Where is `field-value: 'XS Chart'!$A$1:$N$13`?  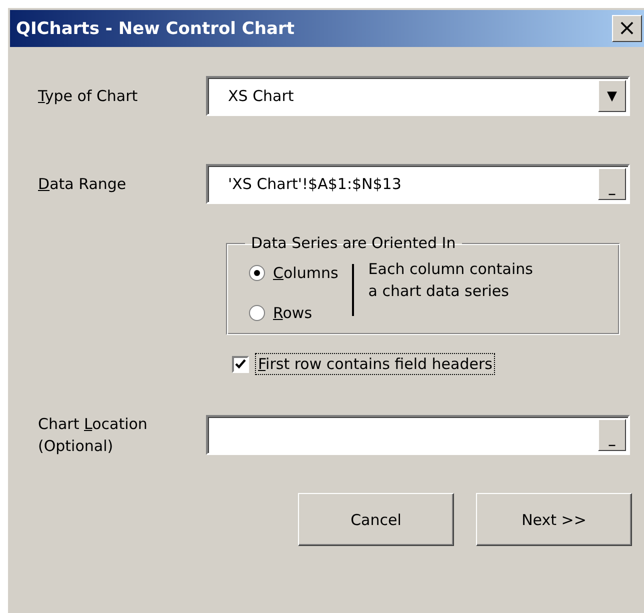 field-value: 'XS Chart'!$A$1:$N$13 is located at coordinates (315, 184).